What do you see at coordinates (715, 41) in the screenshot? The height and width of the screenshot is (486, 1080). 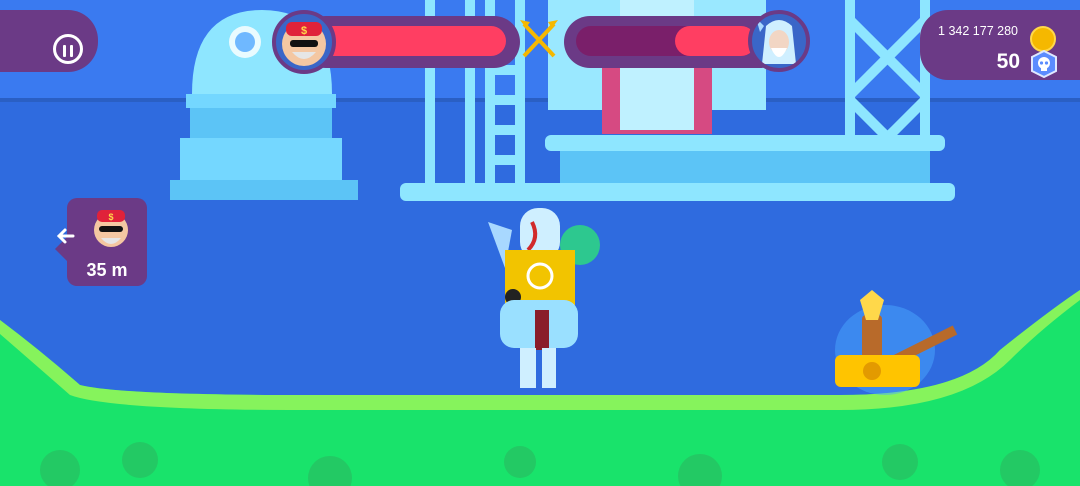 I see `enemy-health-fill` at bounding box center [715, 41].